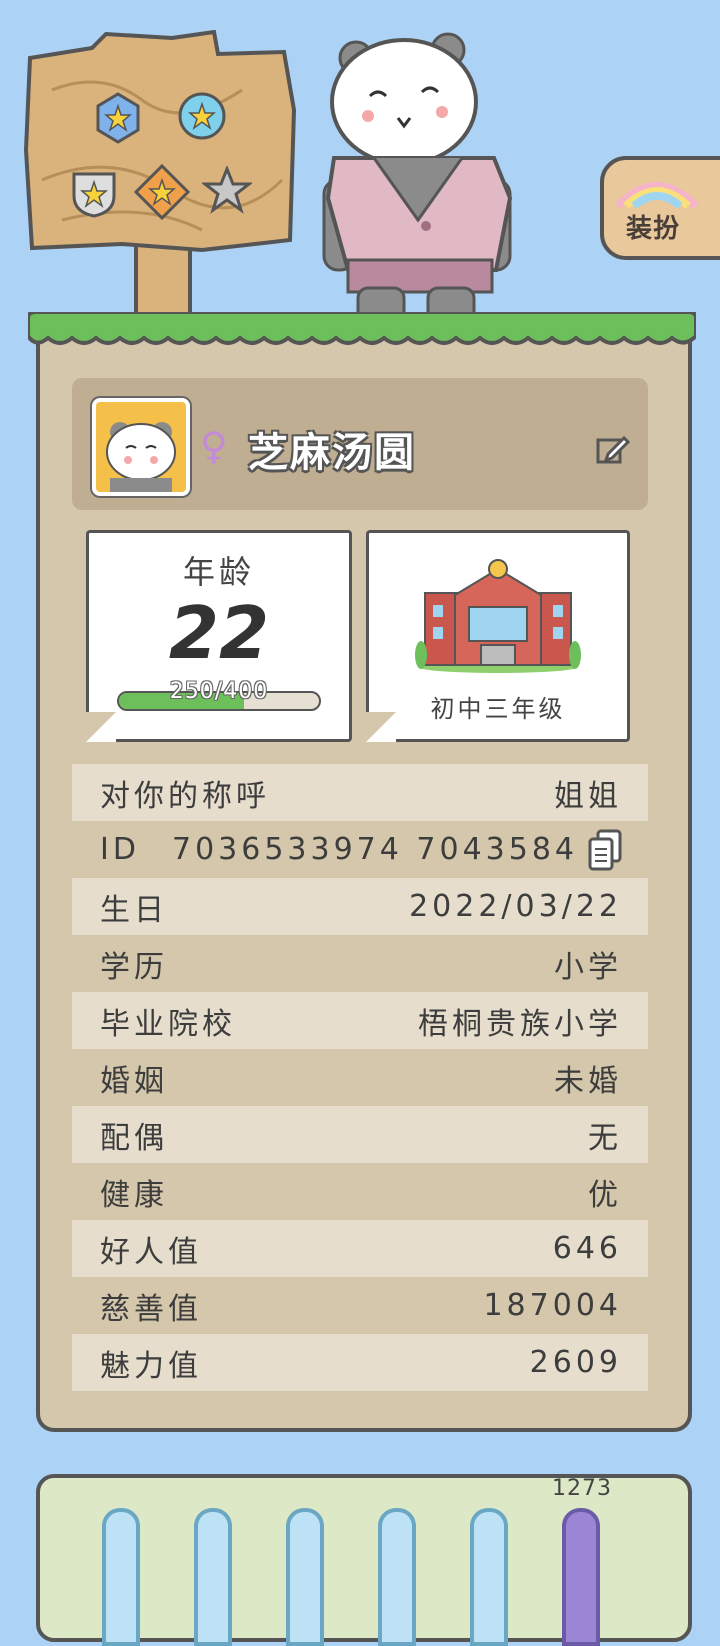 The image size is (720, 1646). I want to click on grass-strip, so click(362, 328).